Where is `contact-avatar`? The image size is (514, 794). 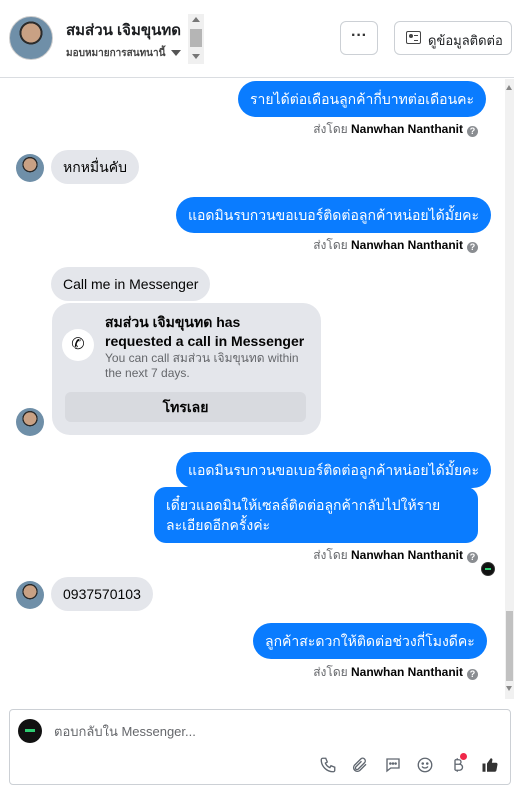 contact-avatar is located at coordinates (31, 38).